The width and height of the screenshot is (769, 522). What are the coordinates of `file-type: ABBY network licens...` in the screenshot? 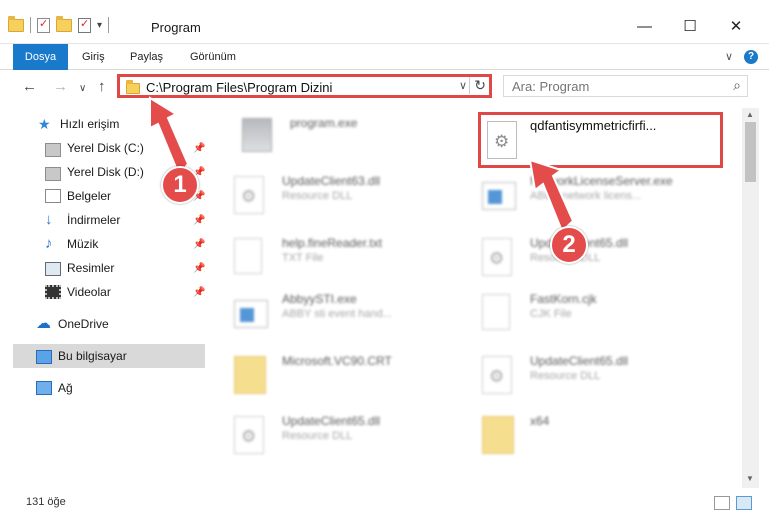 It's located at (586, 196).